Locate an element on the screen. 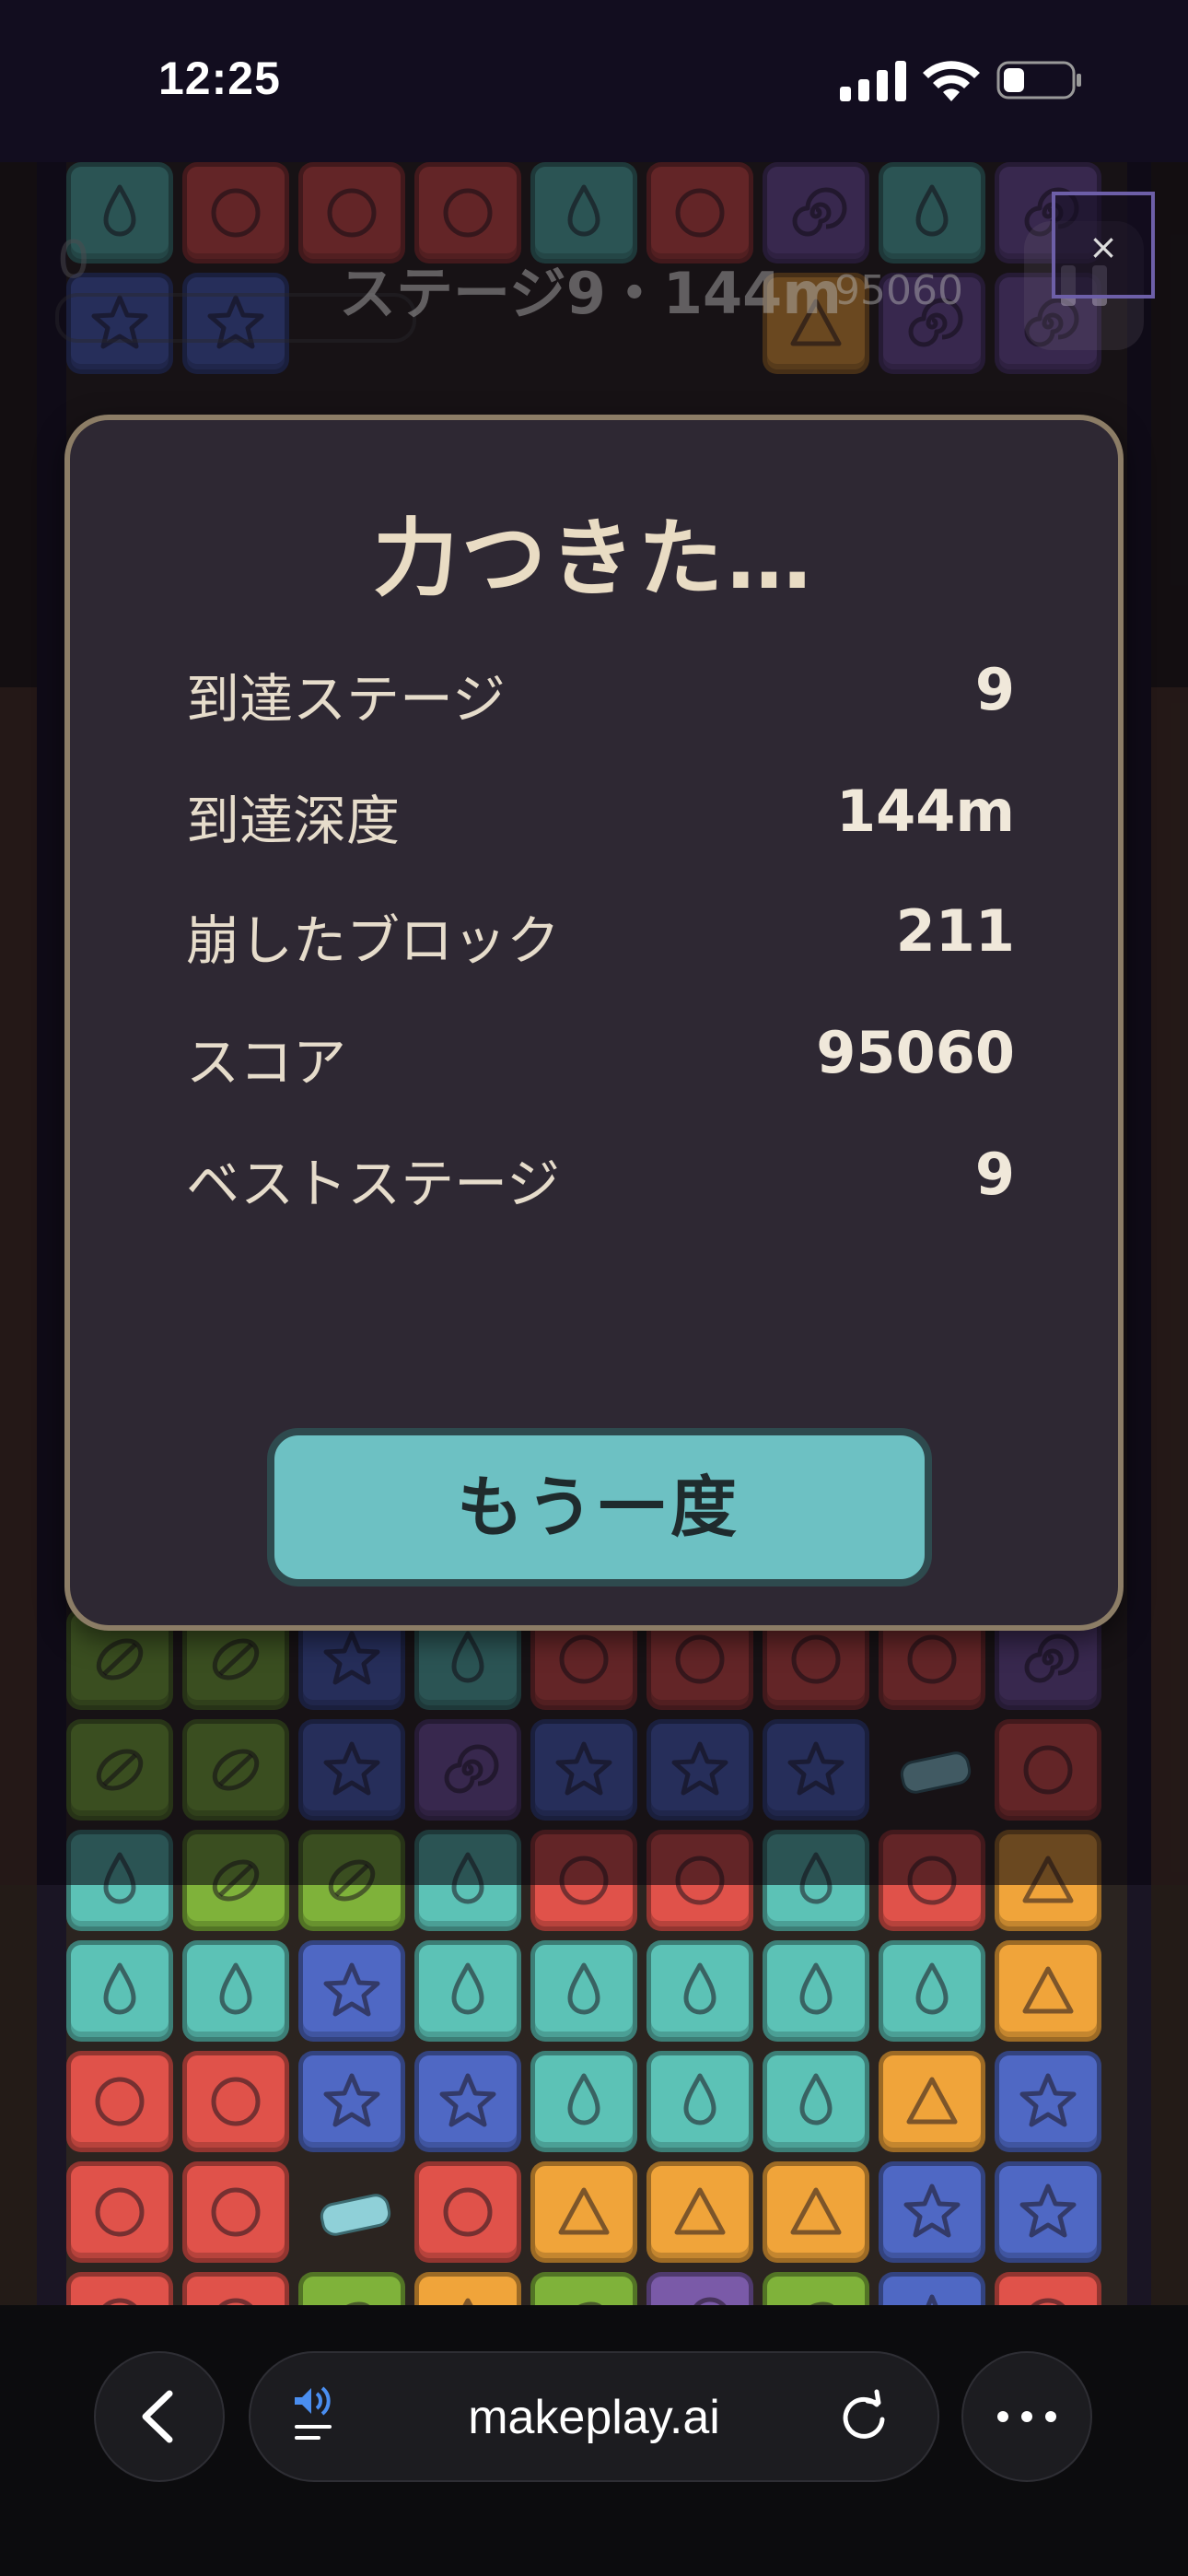 The width and height of the screenshot is (1188, 2576). stat-label: ベストステージ is located at coordinates (373, 1184).